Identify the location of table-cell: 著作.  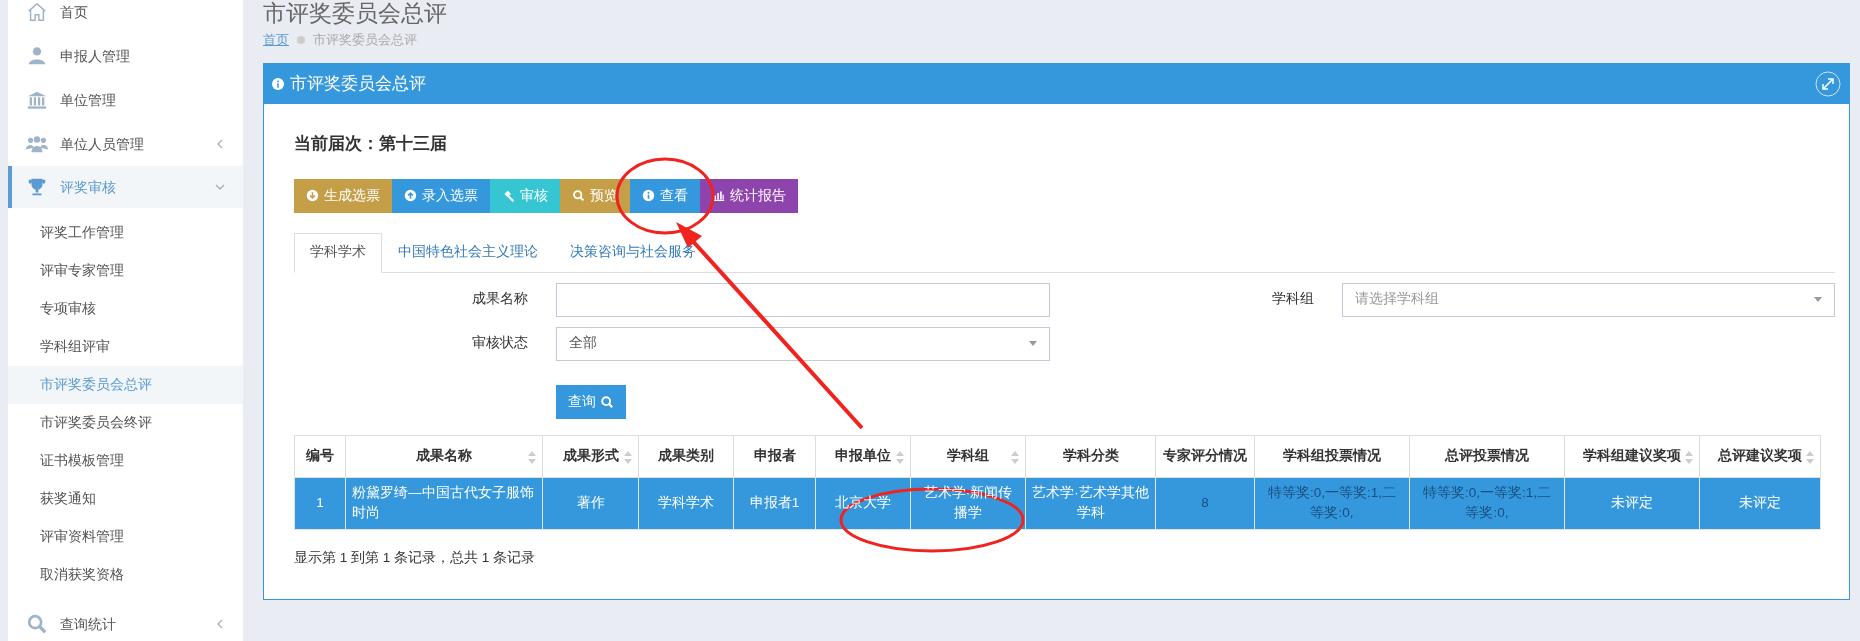
(590, 503).